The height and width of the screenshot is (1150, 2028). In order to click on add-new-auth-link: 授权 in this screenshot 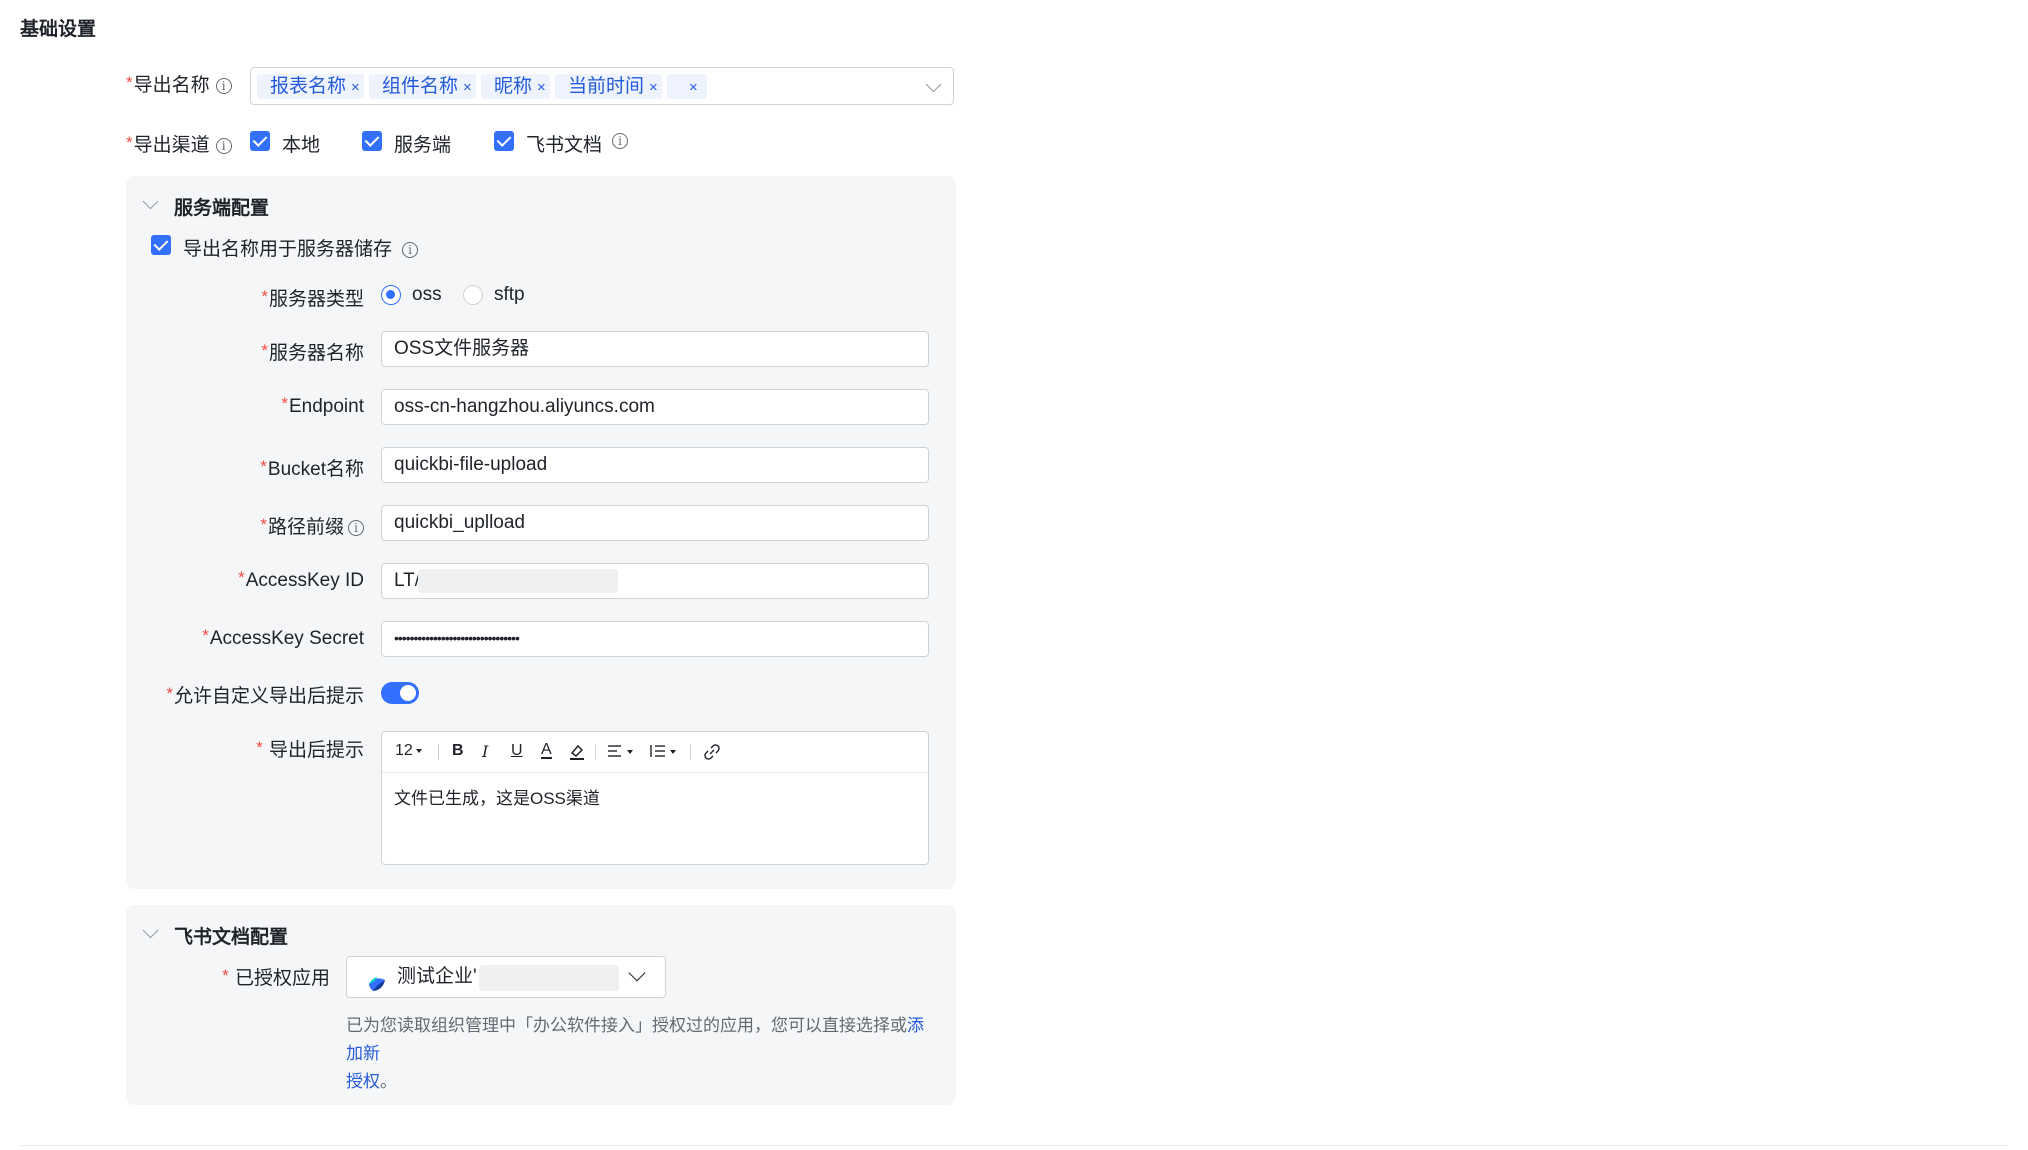, I will do `click(363, 1081)`.